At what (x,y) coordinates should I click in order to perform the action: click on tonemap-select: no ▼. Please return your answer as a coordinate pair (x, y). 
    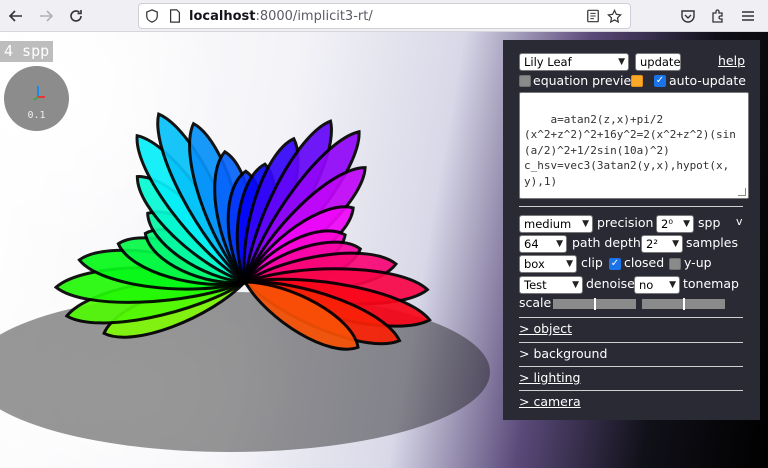
    Looking at the image, I should click on (657, 285).